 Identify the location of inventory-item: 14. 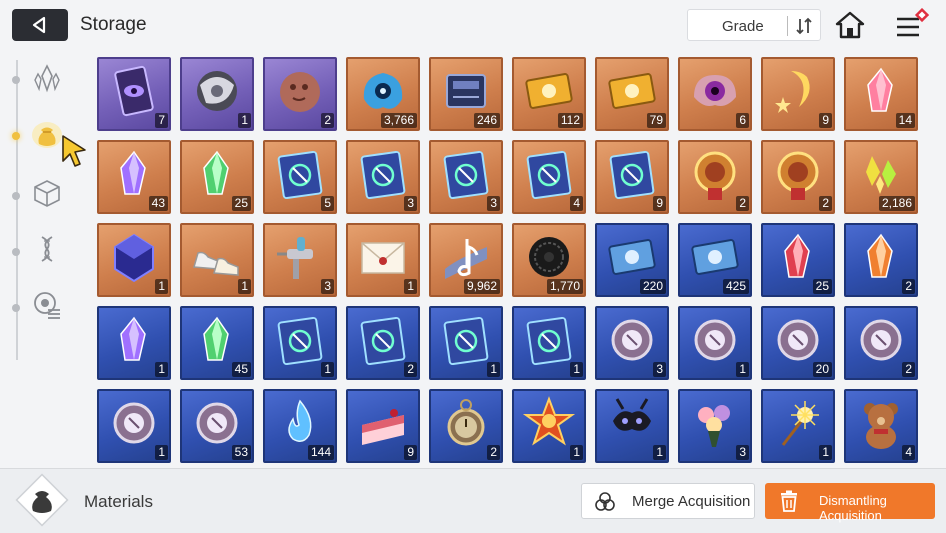
(881, 94).